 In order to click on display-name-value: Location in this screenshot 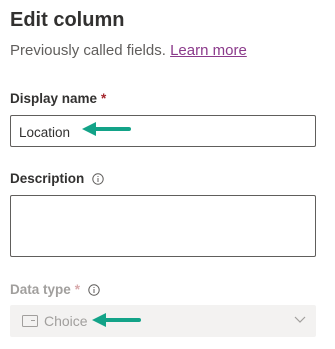, I will do `click(44, 132)`.